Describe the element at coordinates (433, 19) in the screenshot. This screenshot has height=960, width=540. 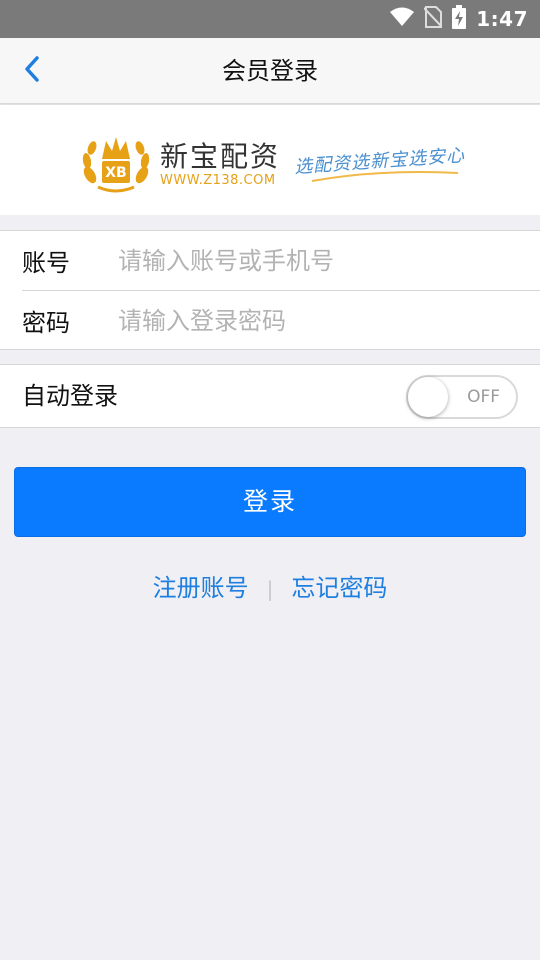
I see `no-sim-icon` at that location.